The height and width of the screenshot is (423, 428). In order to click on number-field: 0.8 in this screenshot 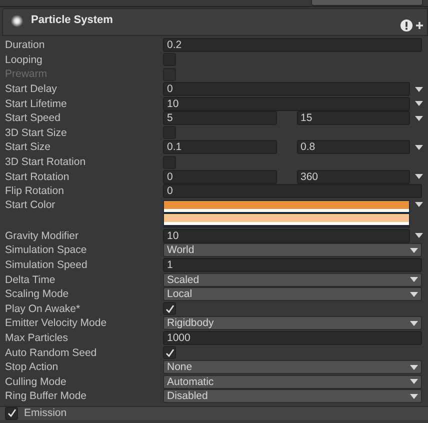, I will do `click(353, 147)`.